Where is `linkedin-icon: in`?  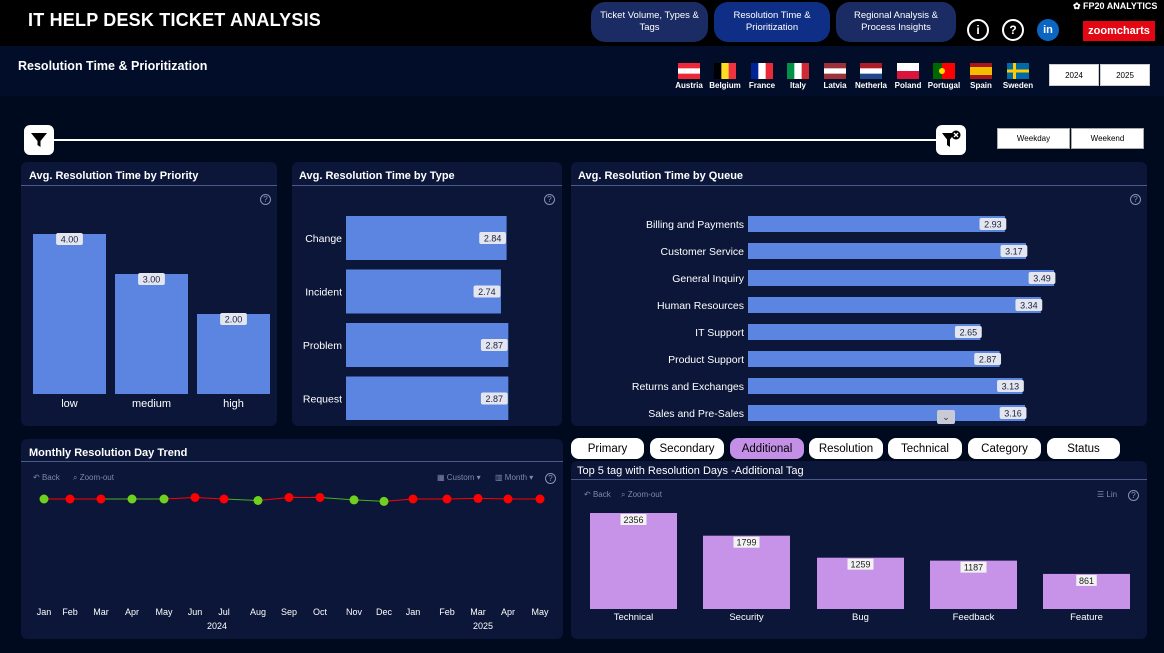 linkedin-icon: in is located at coordinates (1048, 30).